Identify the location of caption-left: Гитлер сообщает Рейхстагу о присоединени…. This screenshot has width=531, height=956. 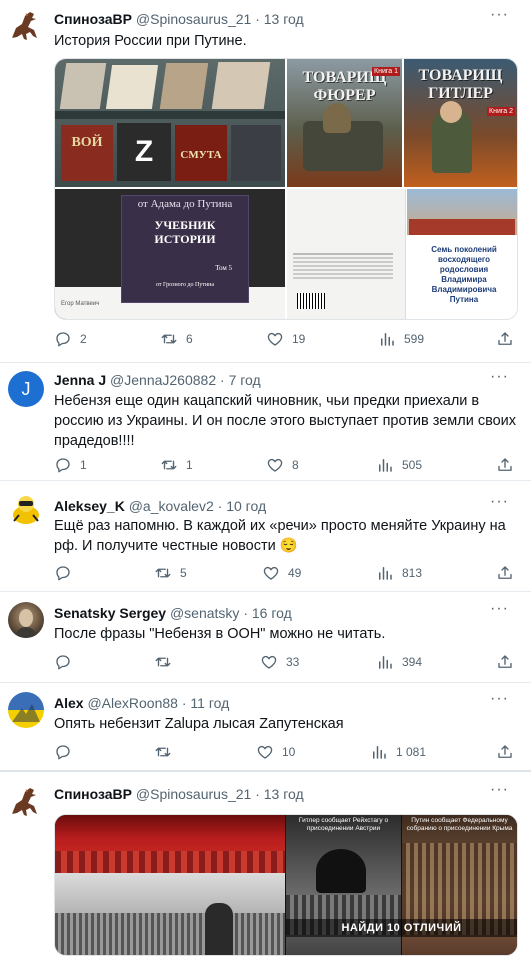
(343, 824).